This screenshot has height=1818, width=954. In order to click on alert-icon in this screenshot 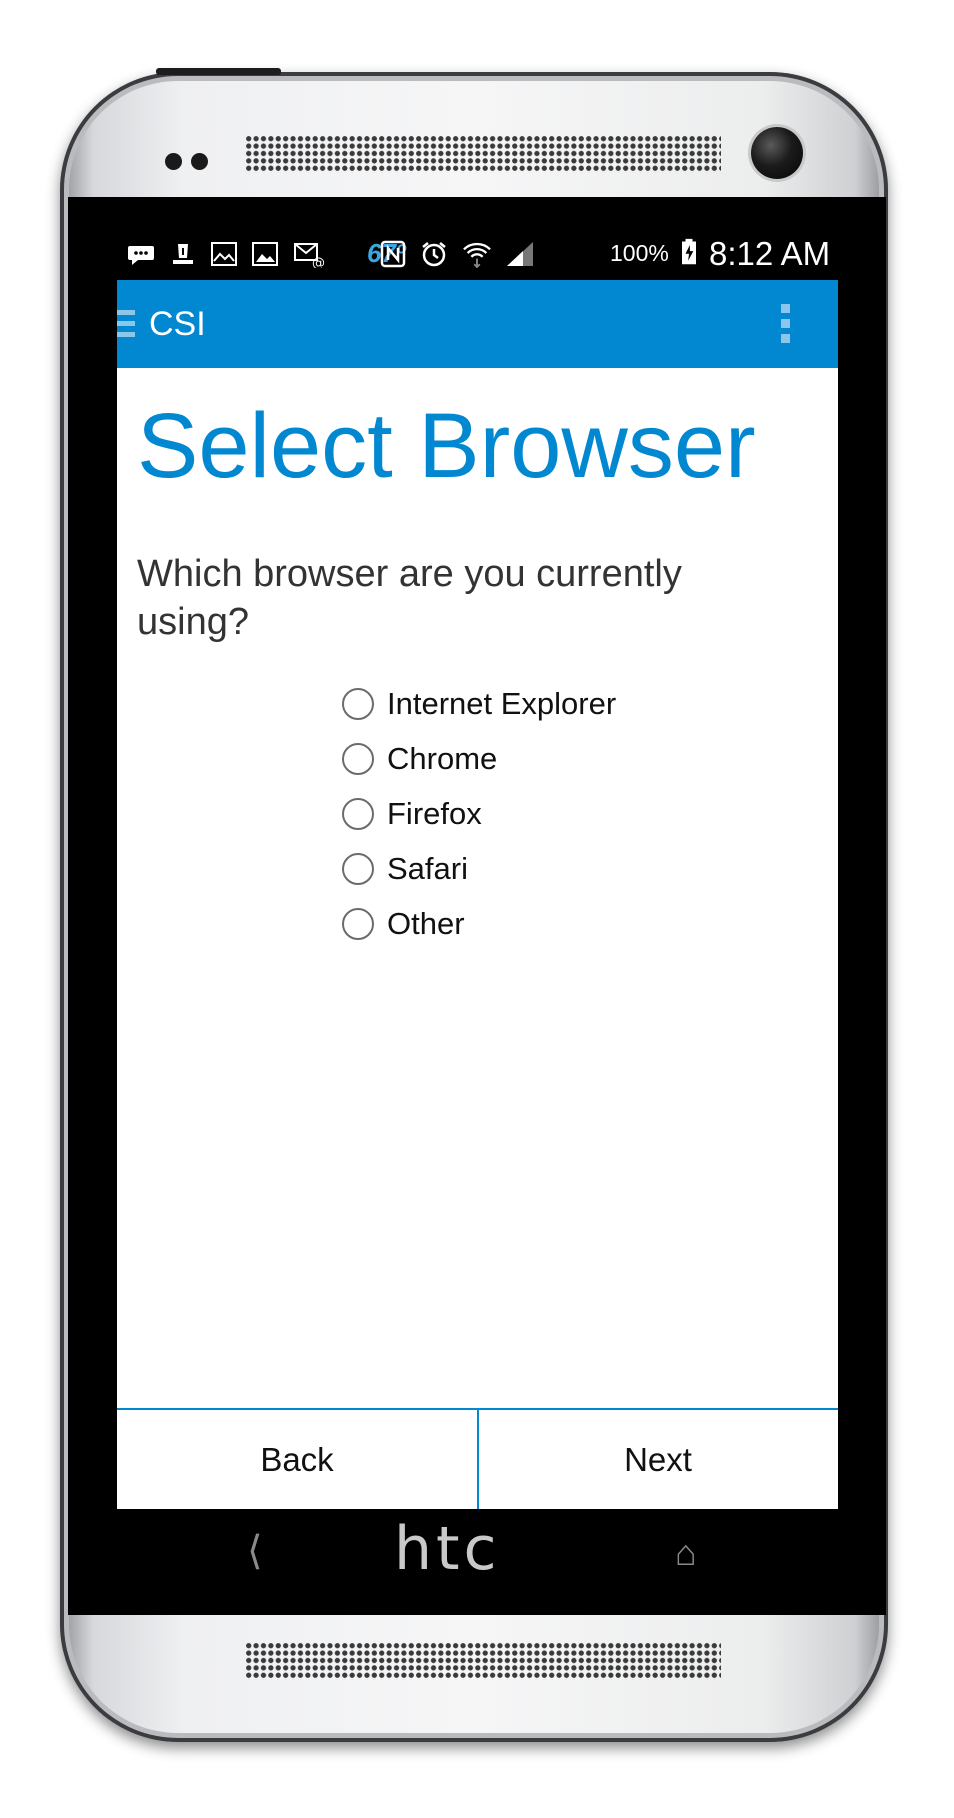, I will do `click(183, 254)`.